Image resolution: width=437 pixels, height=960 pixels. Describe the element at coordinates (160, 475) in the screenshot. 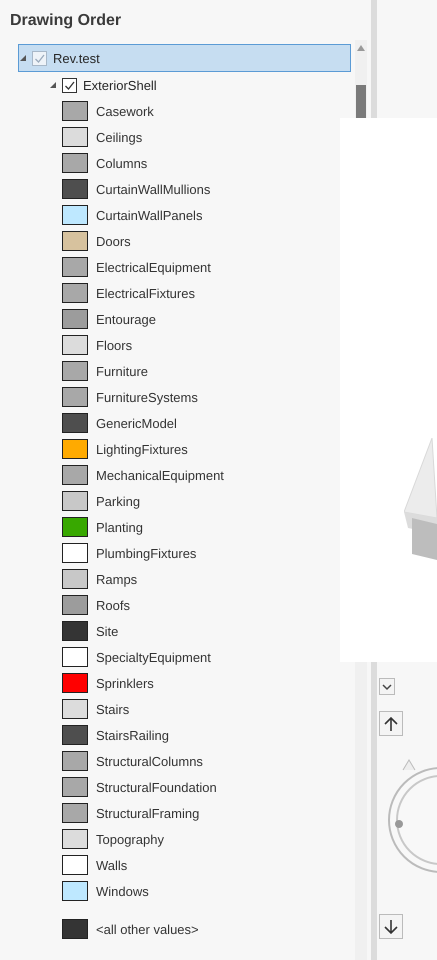

I see `symbol-label: MechanicalEquipment` at that location.